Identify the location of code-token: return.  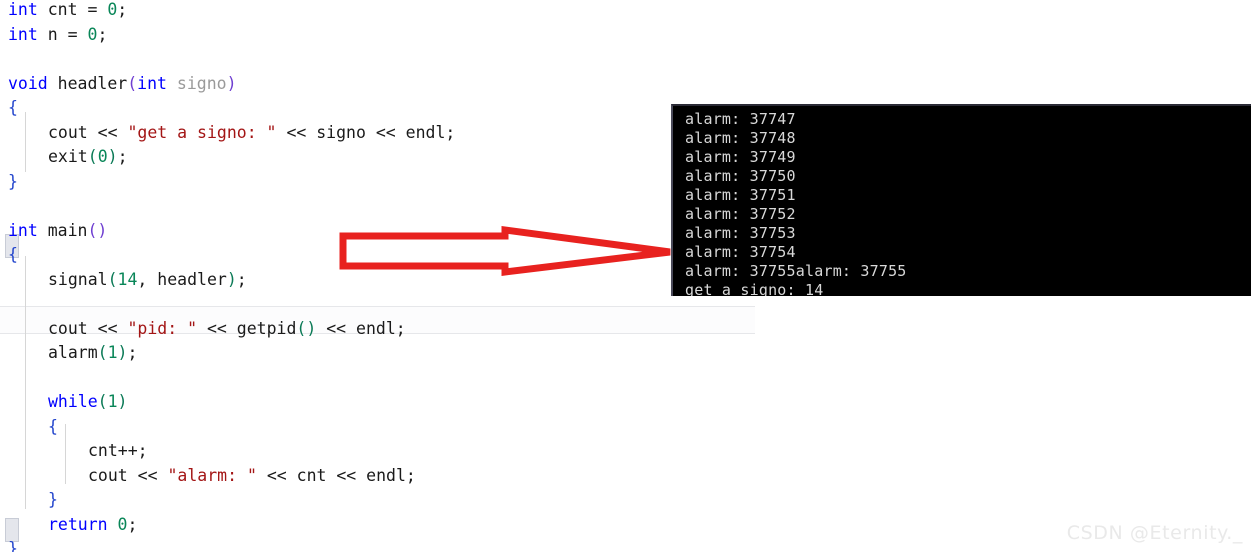
(78, 524).